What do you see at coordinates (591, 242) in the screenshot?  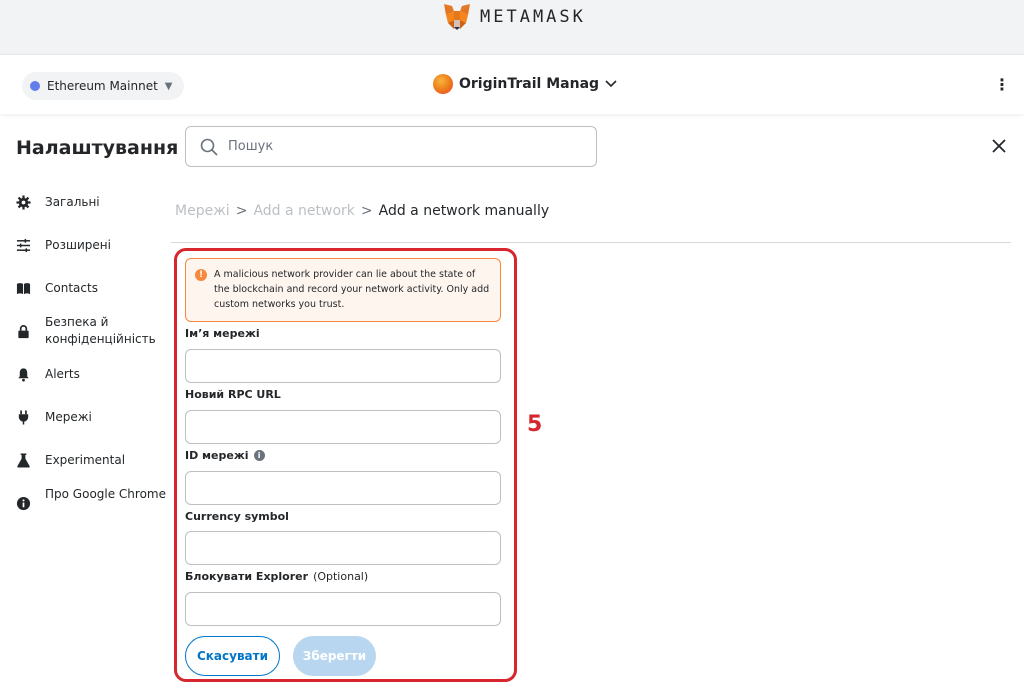 I see `divider` at bounding box center [591, 242].